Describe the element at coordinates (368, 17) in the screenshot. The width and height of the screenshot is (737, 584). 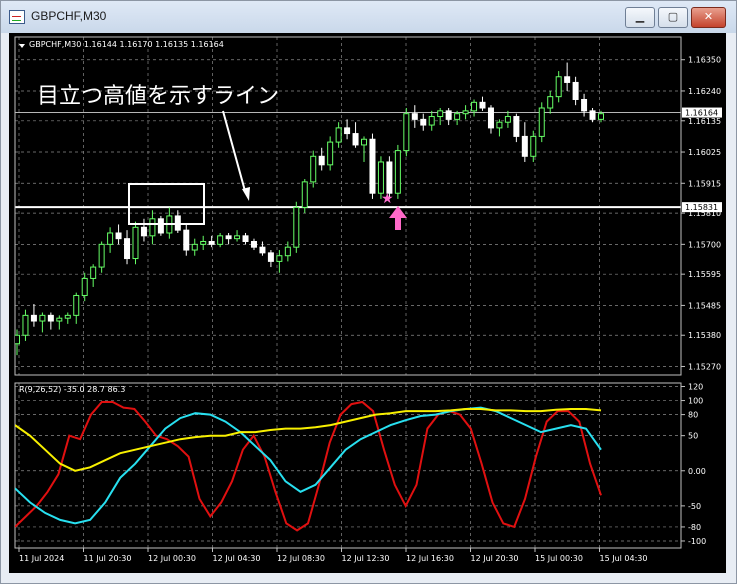
I see `title-bar: GBPCHF,M30 ▁ ▢ ✕` at that location.